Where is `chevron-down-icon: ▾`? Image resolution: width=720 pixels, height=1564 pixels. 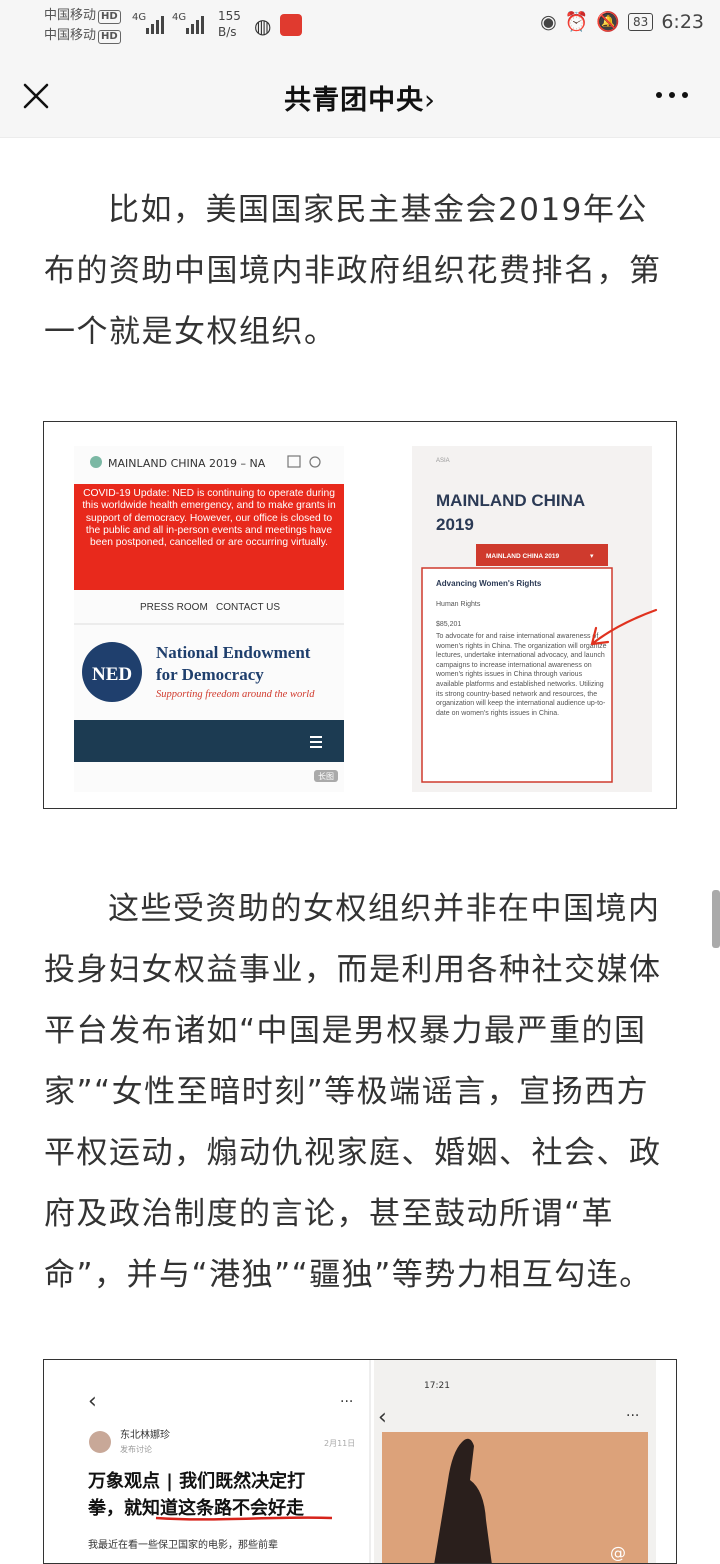
chevron-down-icon: ▾ is located at coordinates (592, 556).